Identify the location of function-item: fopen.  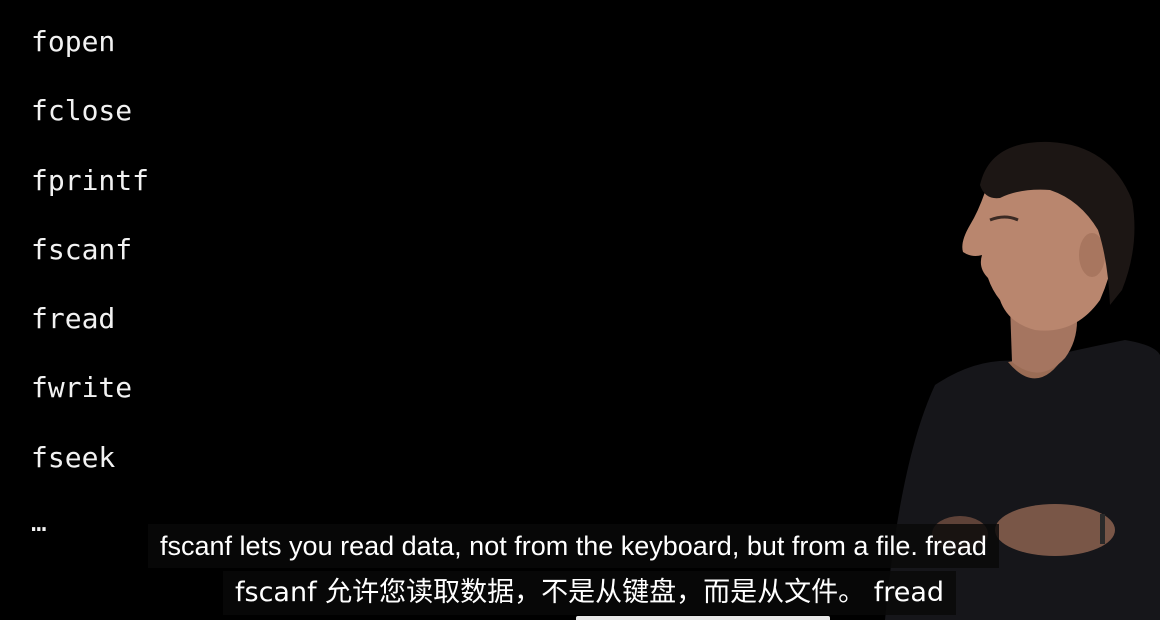
(73, 41).